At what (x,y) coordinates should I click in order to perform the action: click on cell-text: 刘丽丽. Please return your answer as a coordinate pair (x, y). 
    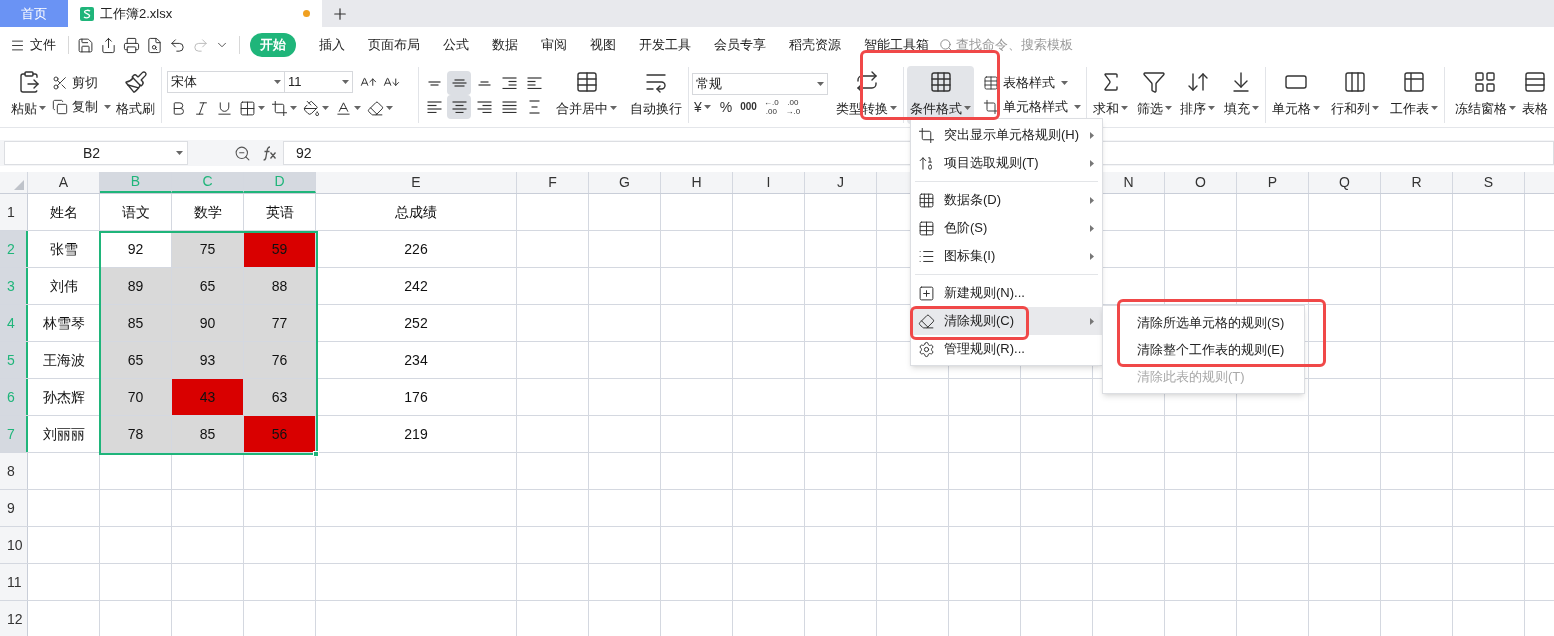
    Looking at the image, I should click on (63, 434).